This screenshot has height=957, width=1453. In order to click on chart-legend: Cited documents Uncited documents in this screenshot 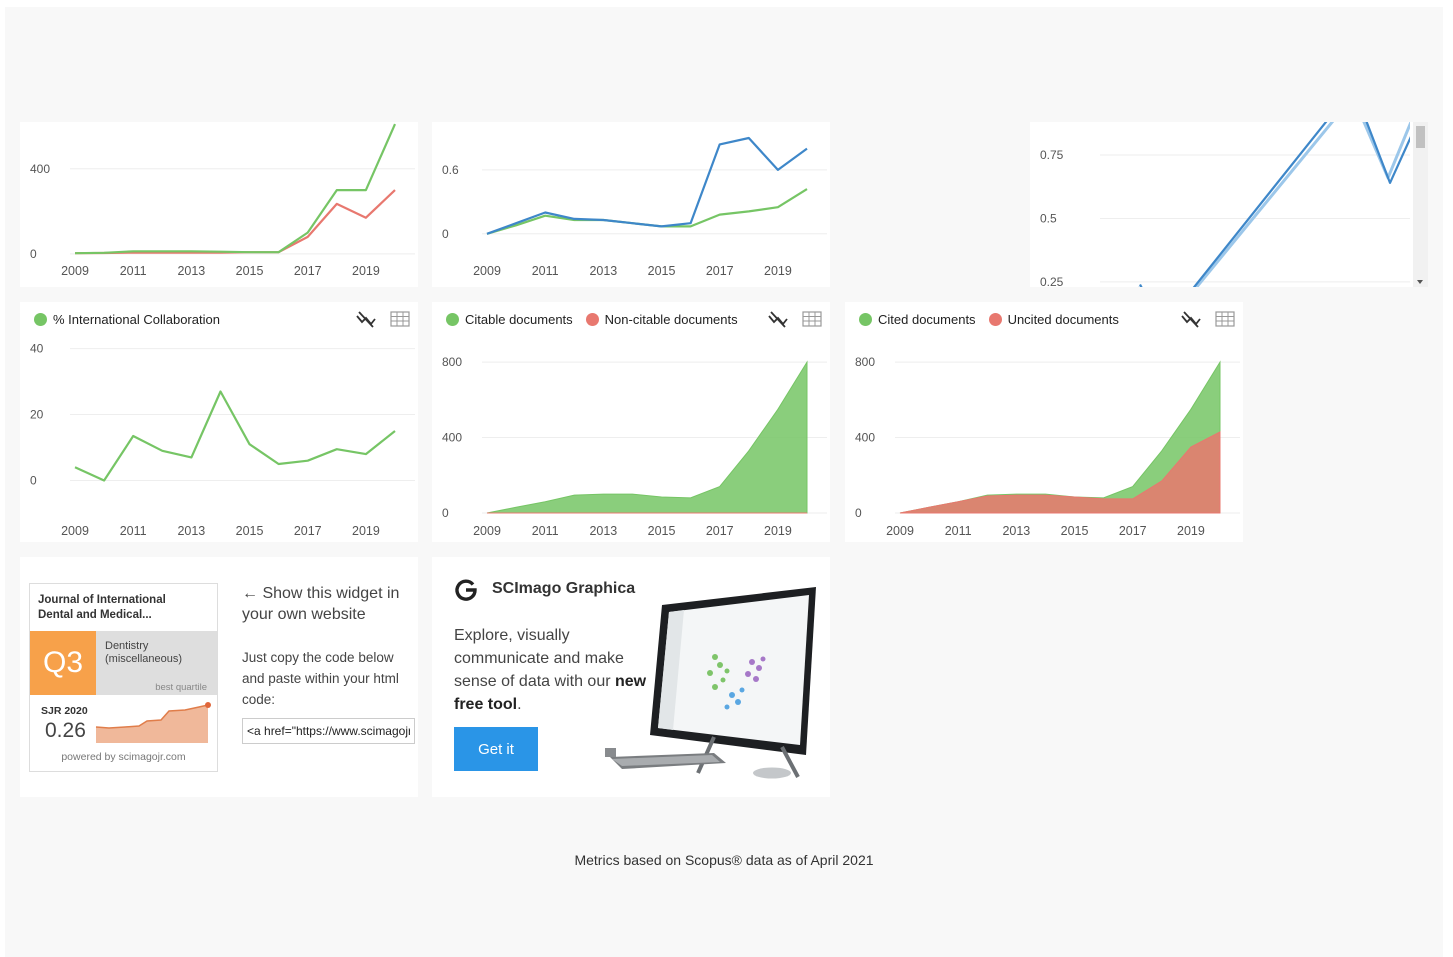, I will do `click(995, 319)`.